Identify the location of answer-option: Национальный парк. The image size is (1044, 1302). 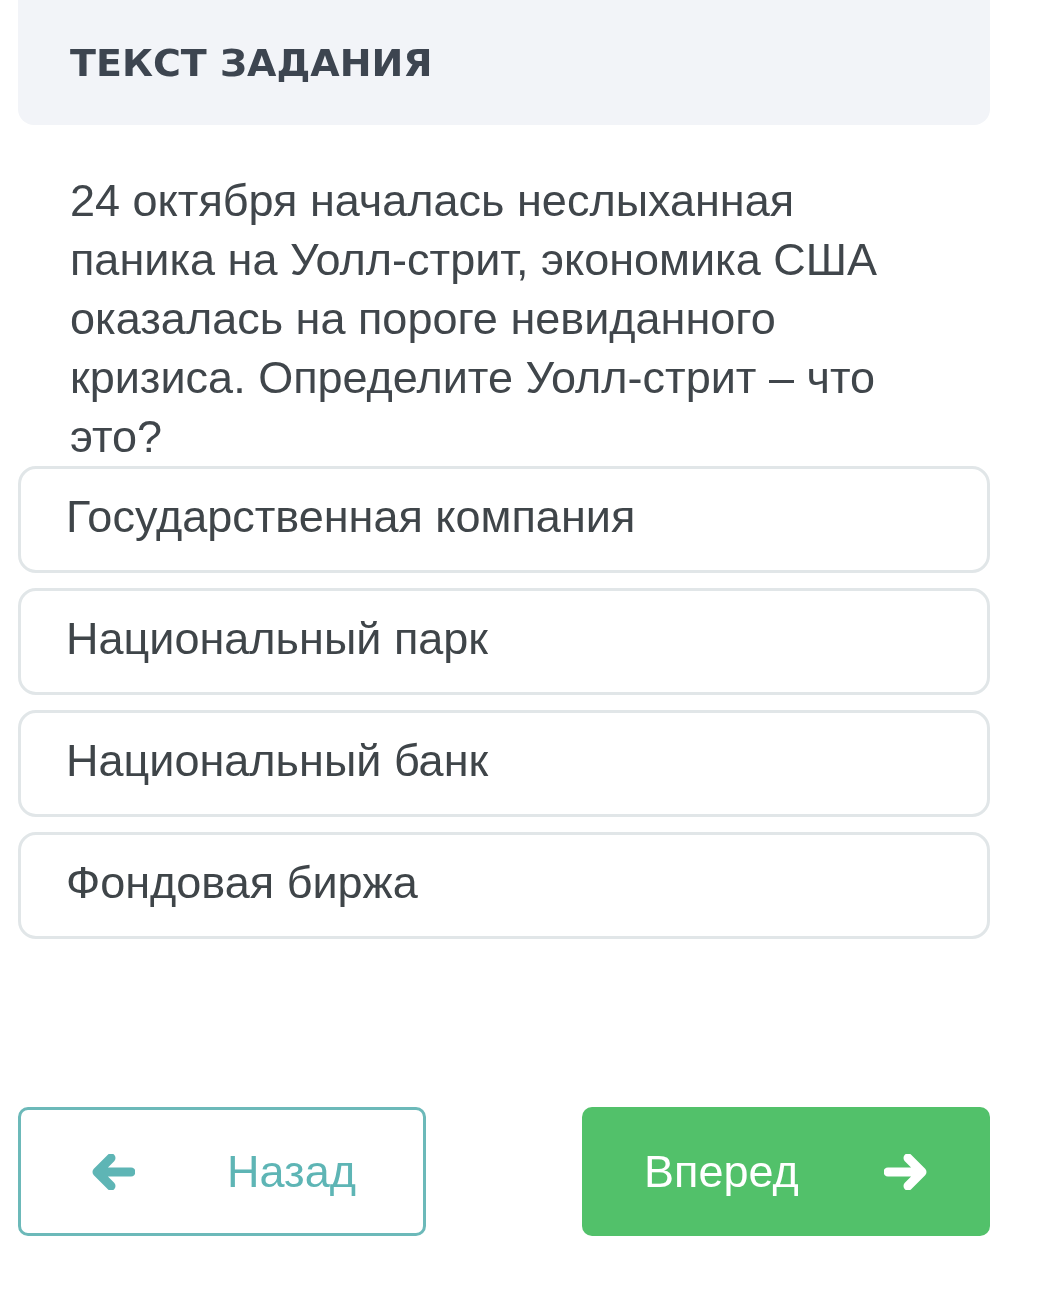
(504, 641).